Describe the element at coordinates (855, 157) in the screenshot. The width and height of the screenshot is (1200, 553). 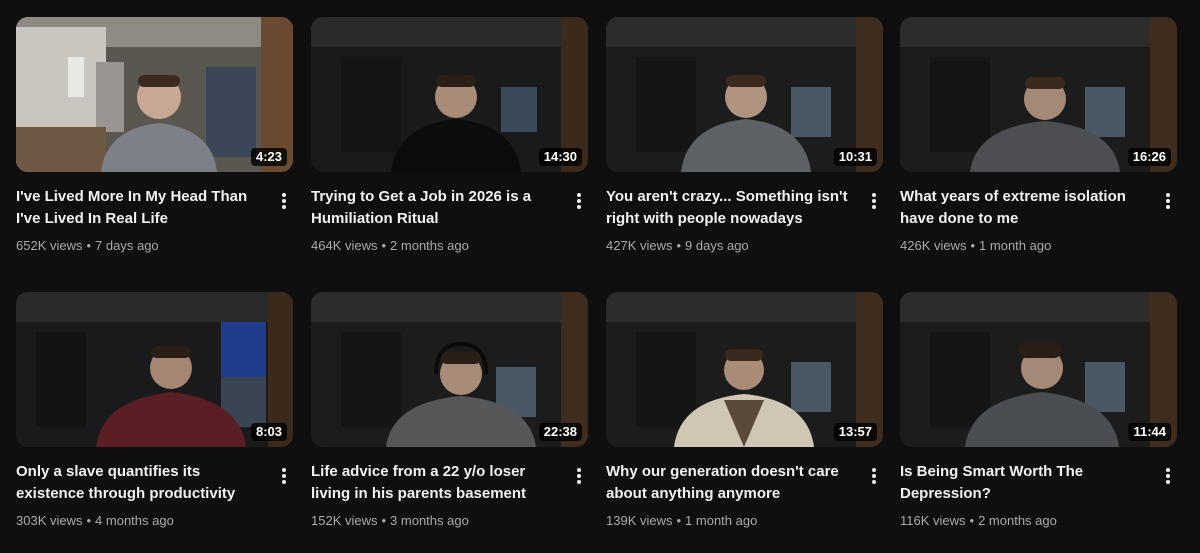
I see `duration-badge: 10:31` at that location.